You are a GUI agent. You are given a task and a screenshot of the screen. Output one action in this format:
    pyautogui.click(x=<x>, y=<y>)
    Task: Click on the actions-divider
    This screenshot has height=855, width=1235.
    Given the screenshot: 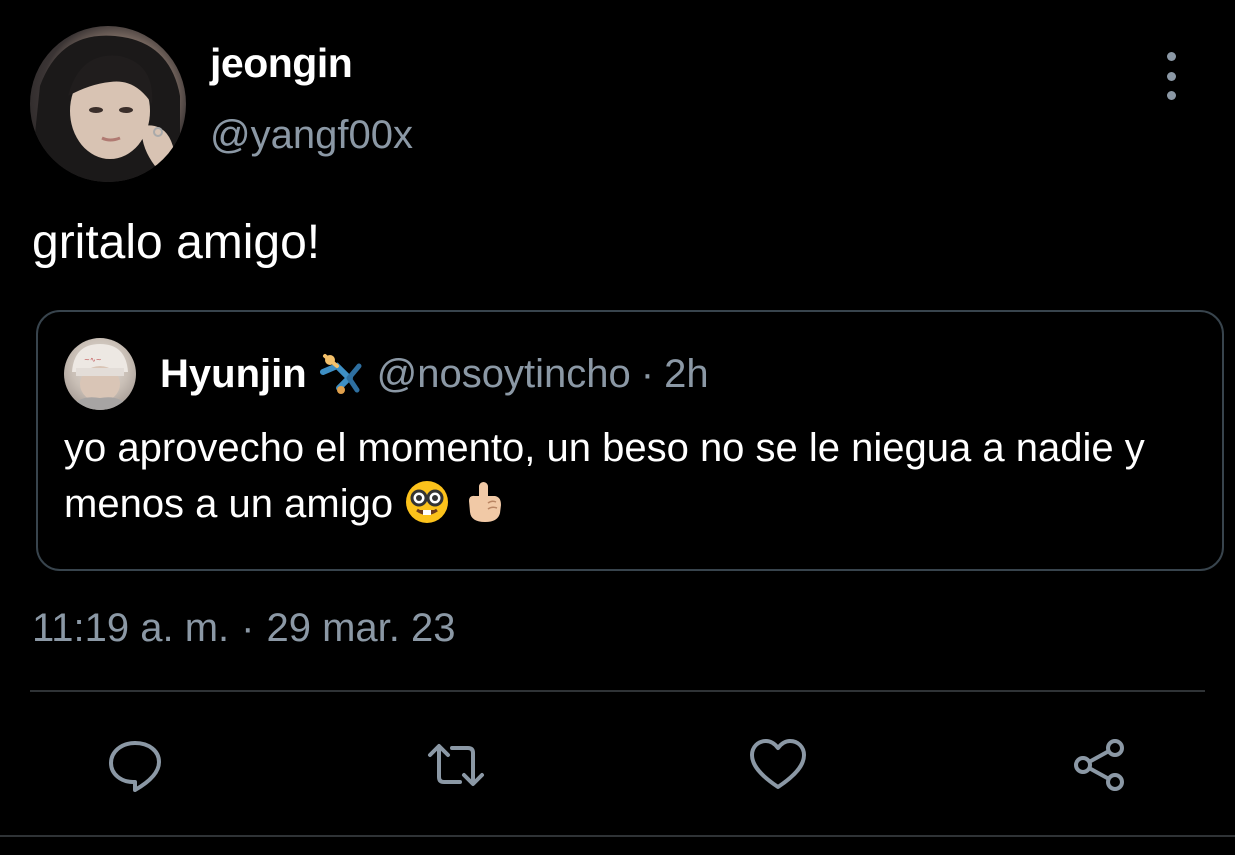 What is the action you would take?
    pyautogui.click(x=617, y=691)
    